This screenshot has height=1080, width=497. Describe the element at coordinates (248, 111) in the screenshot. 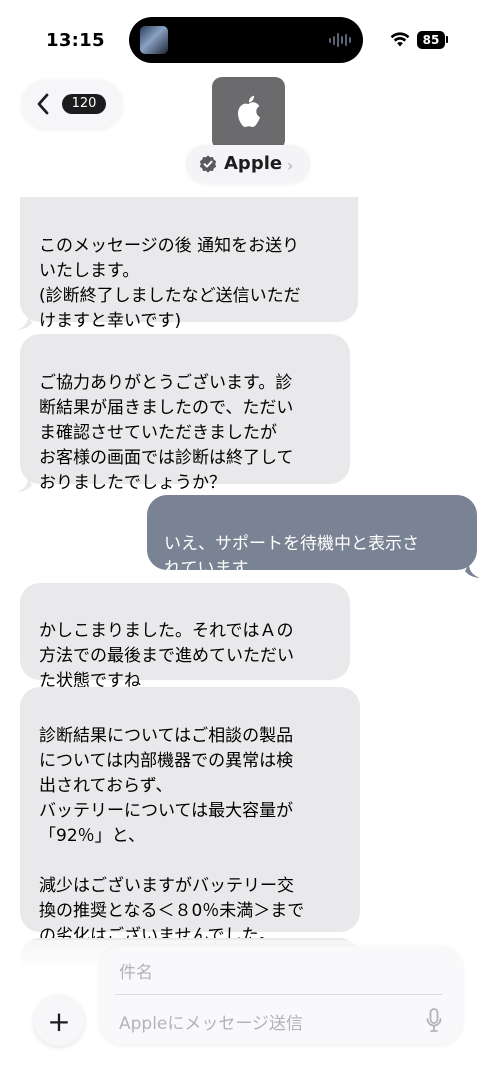

I see `apple-logo-icon` at that location.